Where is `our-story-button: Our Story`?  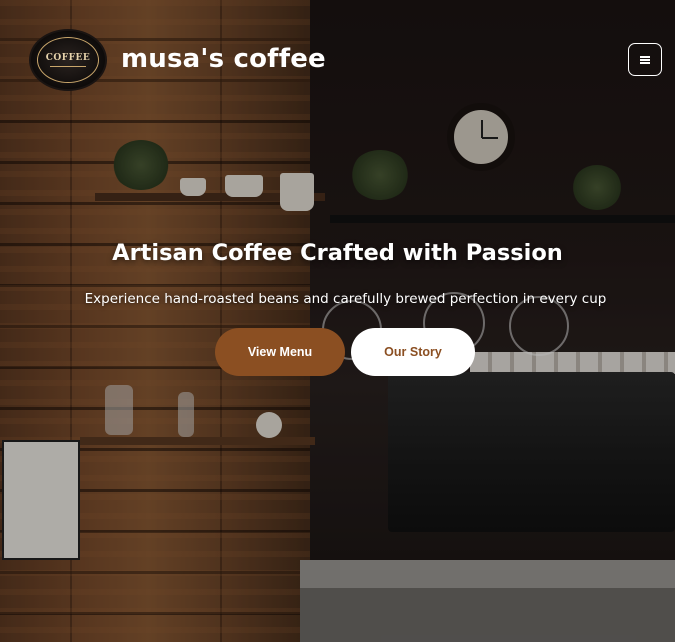 our-story-button: Our Story is located at coordinates (413, 352).